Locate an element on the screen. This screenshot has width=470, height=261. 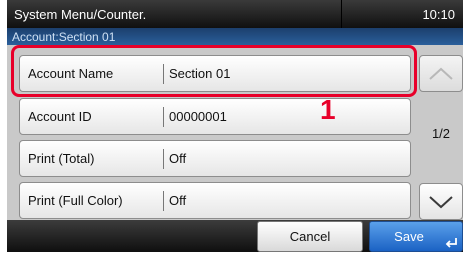
row-value: 00000001 is located at coordinates (198, 116).